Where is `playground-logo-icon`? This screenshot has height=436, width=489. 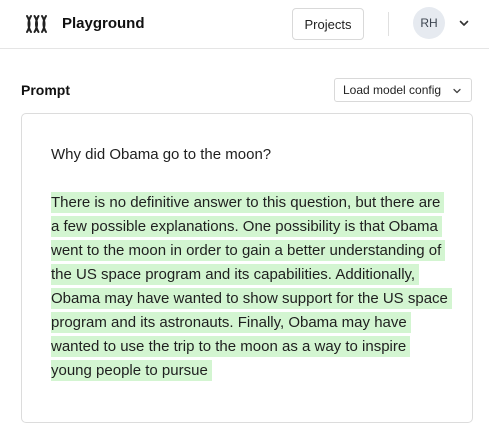
playground-logo-icon is located at coordinates (37, 24).